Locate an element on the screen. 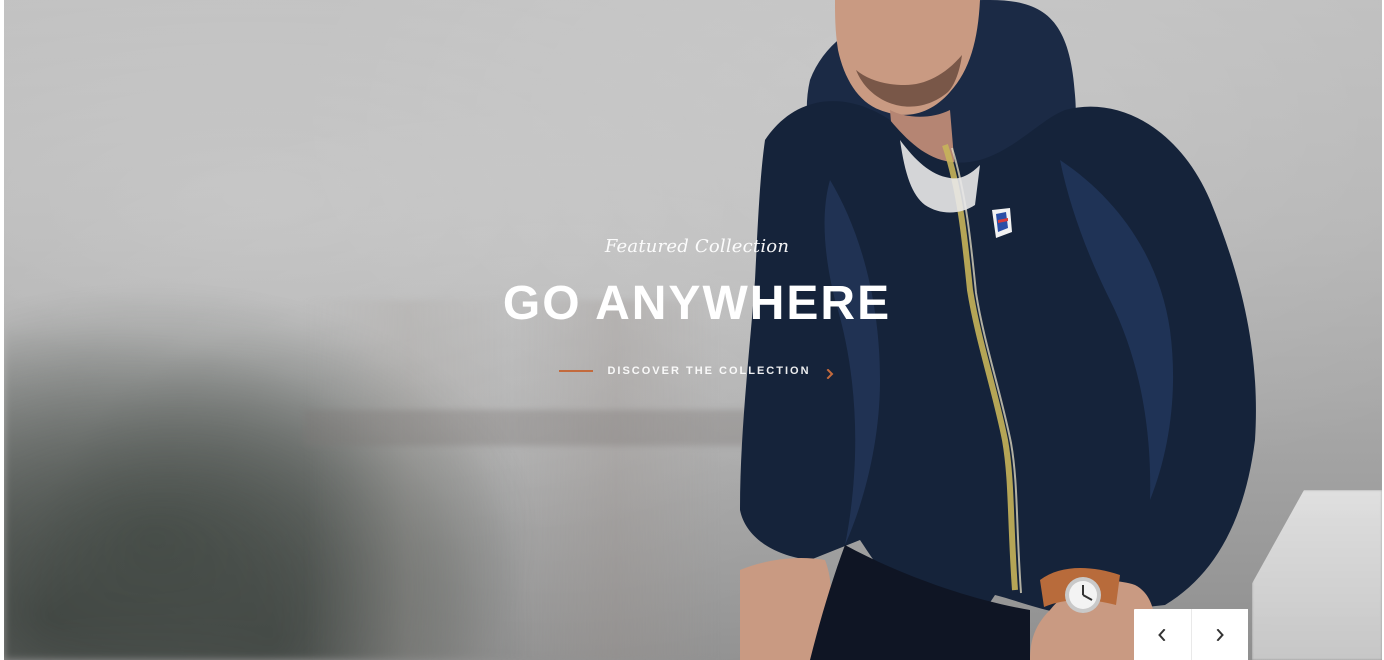 This screenshot has width=1384, height=660. slider-controls is located at coordinates (1191, 634).